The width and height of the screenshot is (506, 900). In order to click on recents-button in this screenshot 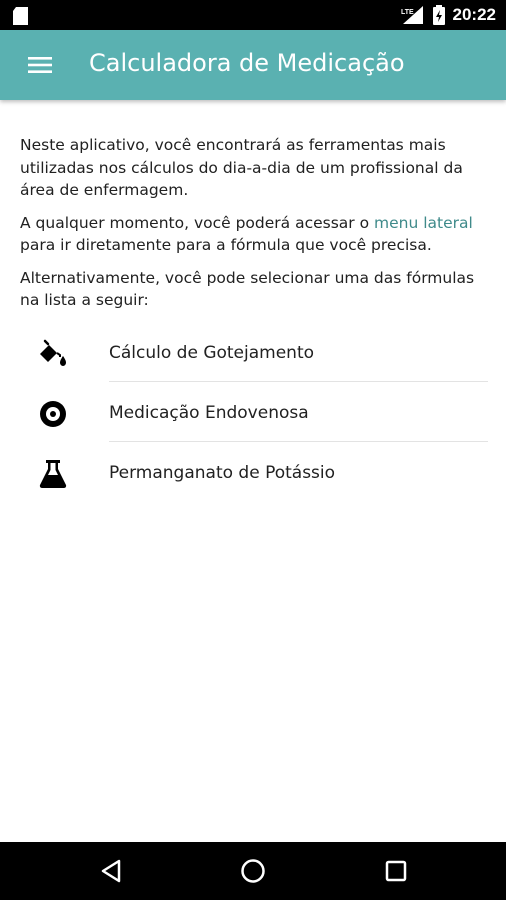, I will do `click(396, 871)`.